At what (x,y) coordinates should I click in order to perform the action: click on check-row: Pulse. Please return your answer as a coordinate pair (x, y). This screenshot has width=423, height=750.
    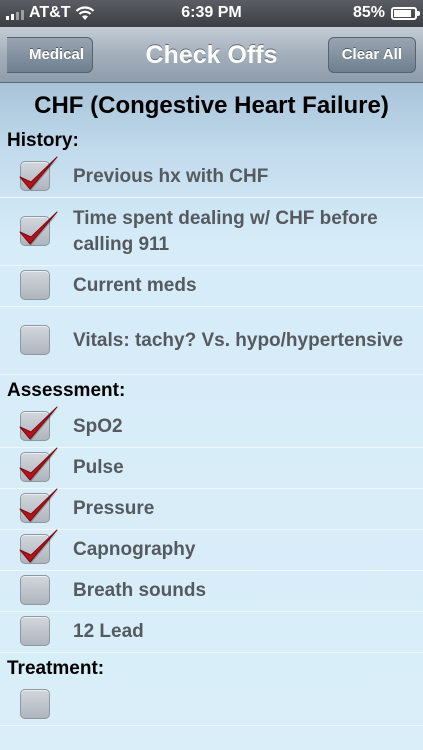
    Looking at the image, I should click on (211, 468).